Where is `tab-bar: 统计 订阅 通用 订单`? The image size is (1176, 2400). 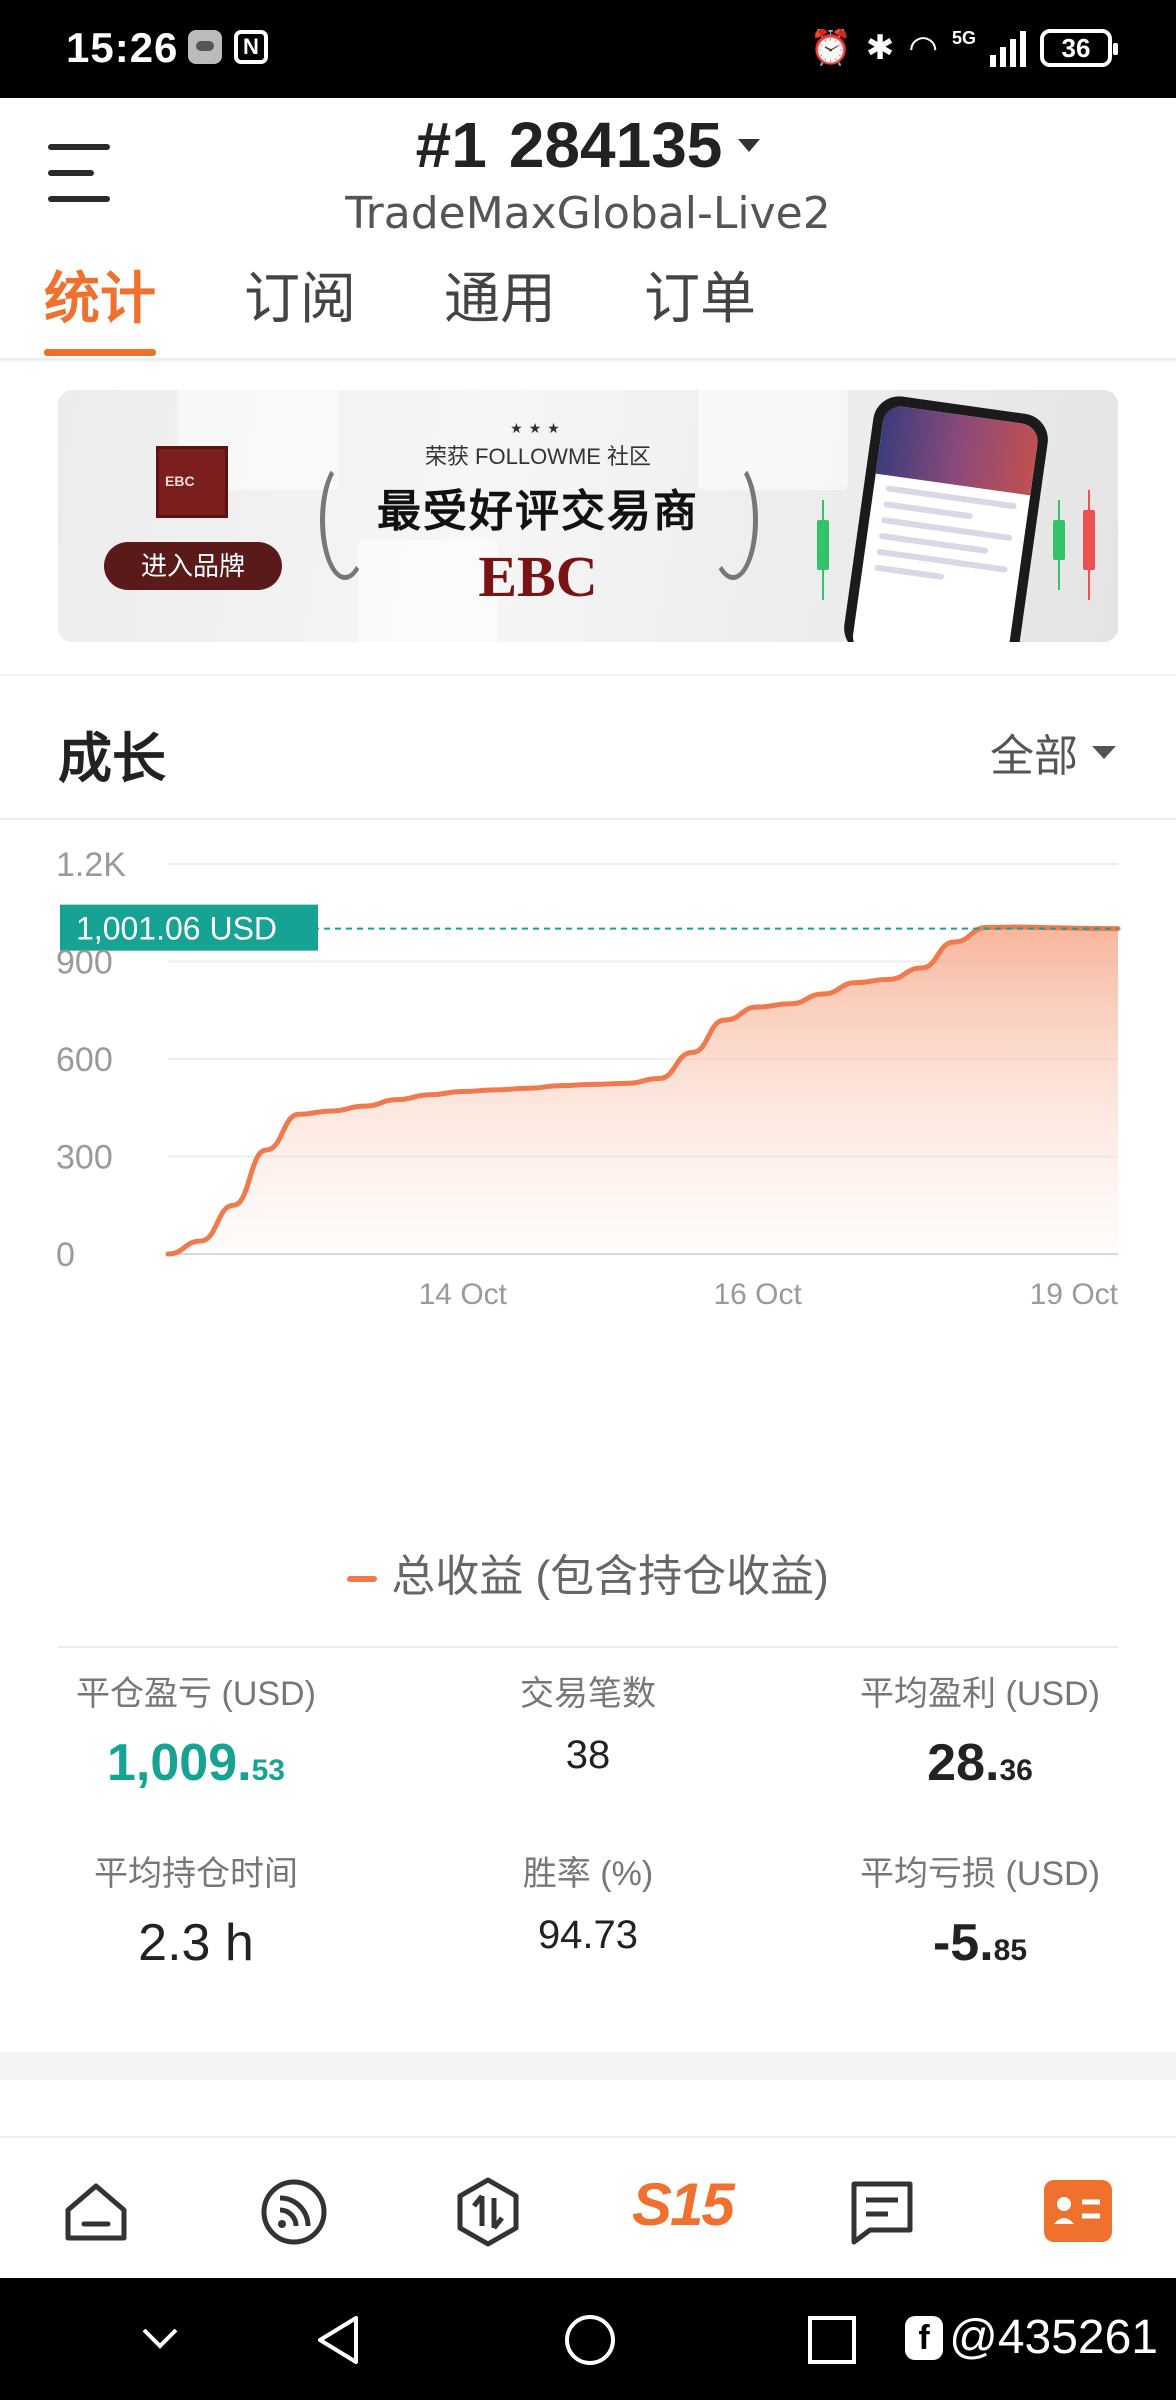
tab-bar: 统计 订阅 通用 订单 is located at coordinates (400, 311).